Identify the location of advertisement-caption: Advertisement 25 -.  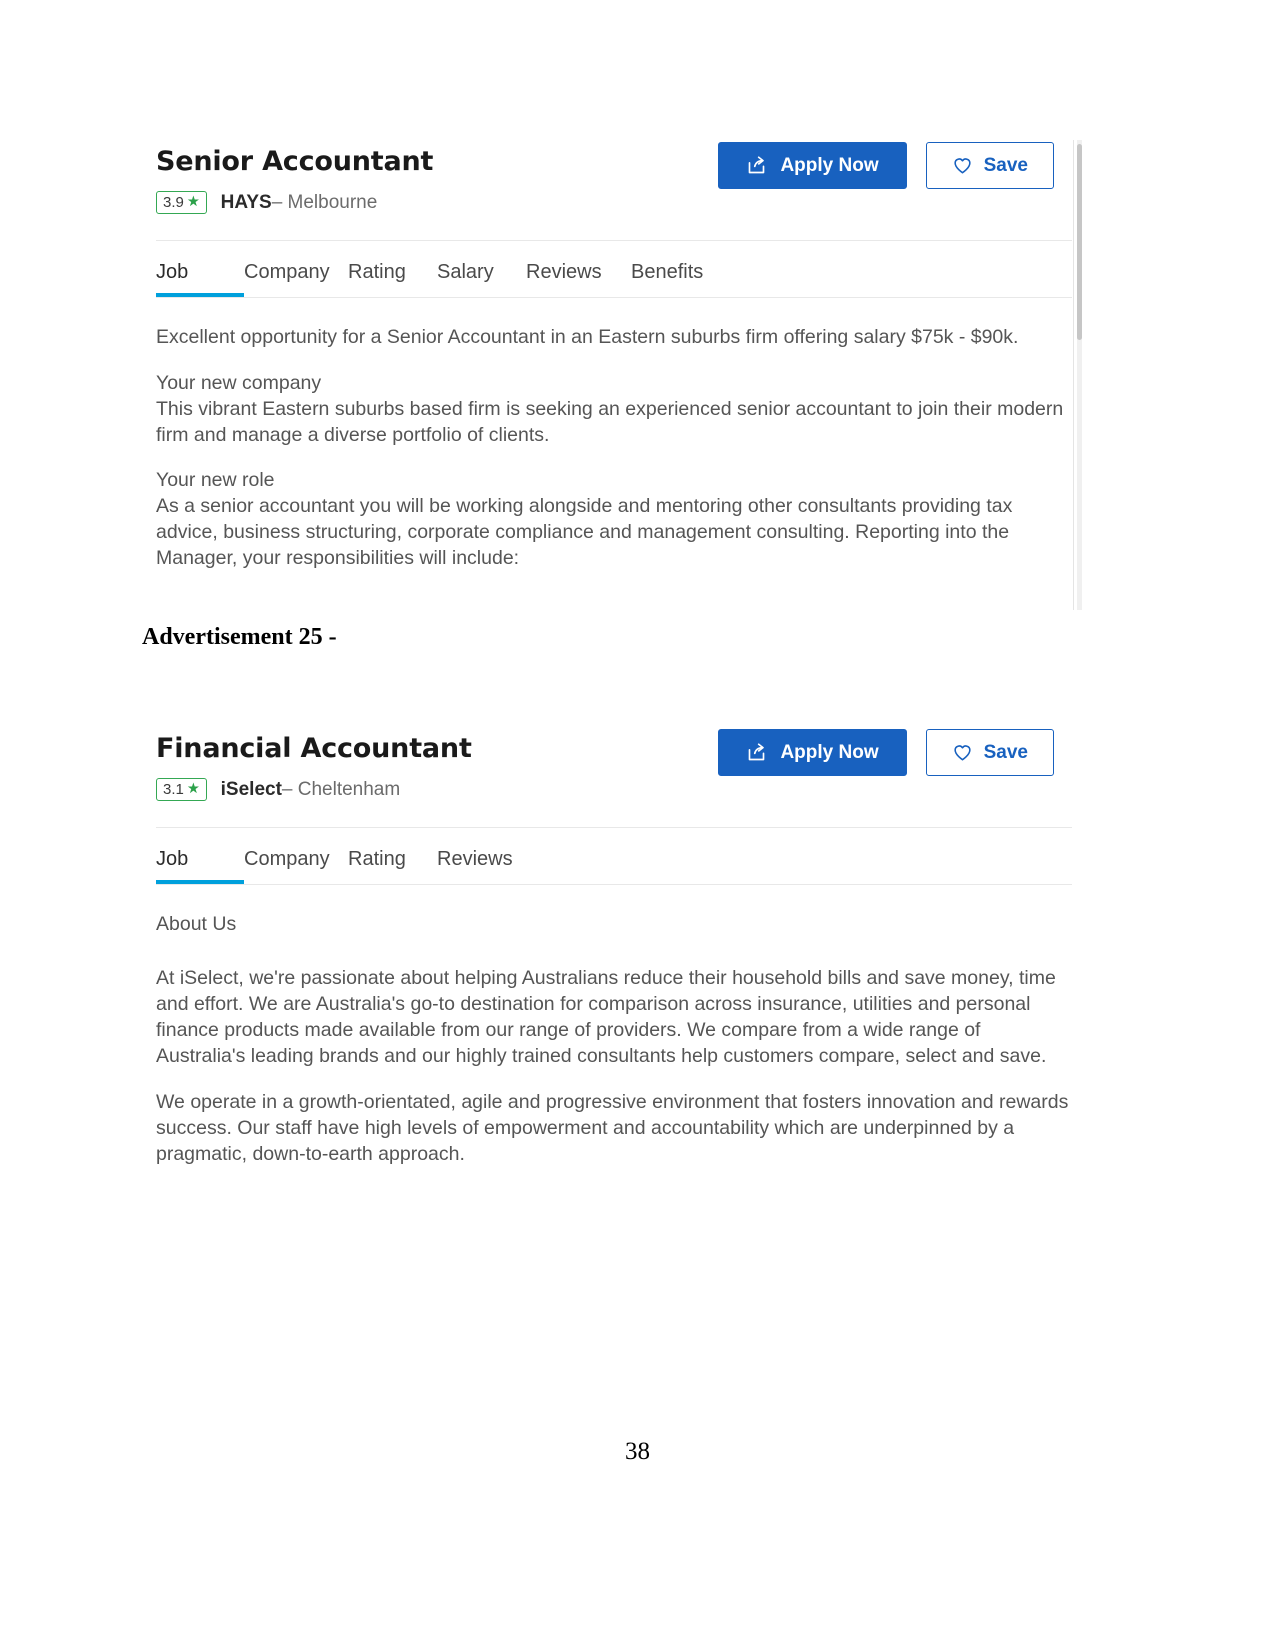
(239, 637).